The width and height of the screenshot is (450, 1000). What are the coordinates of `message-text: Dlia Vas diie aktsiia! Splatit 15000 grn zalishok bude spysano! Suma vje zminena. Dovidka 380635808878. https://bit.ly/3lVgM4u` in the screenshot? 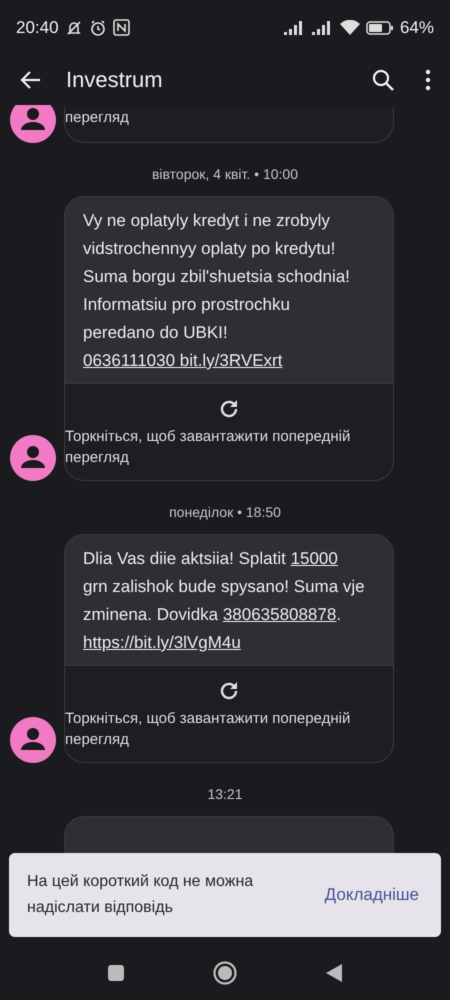 It's located at (224, 601).